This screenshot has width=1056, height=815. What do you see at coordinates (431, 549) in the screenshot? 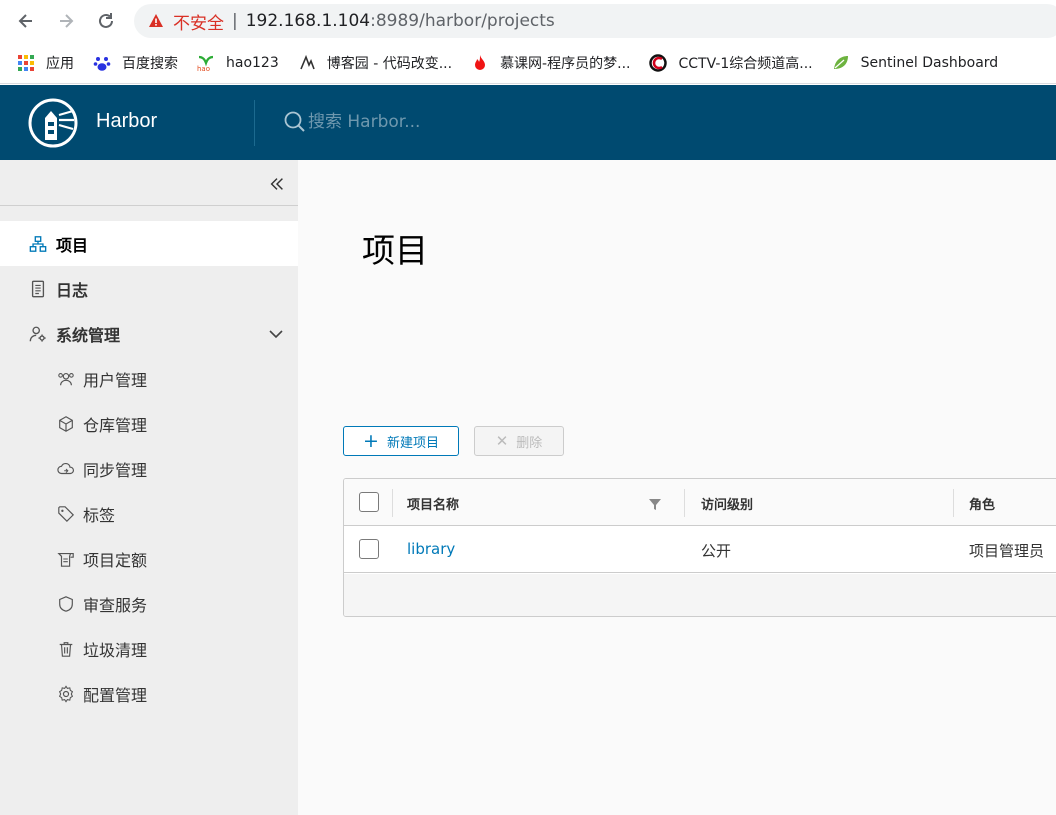
I see `project-name-link: library` at bounding box center [431, 549].